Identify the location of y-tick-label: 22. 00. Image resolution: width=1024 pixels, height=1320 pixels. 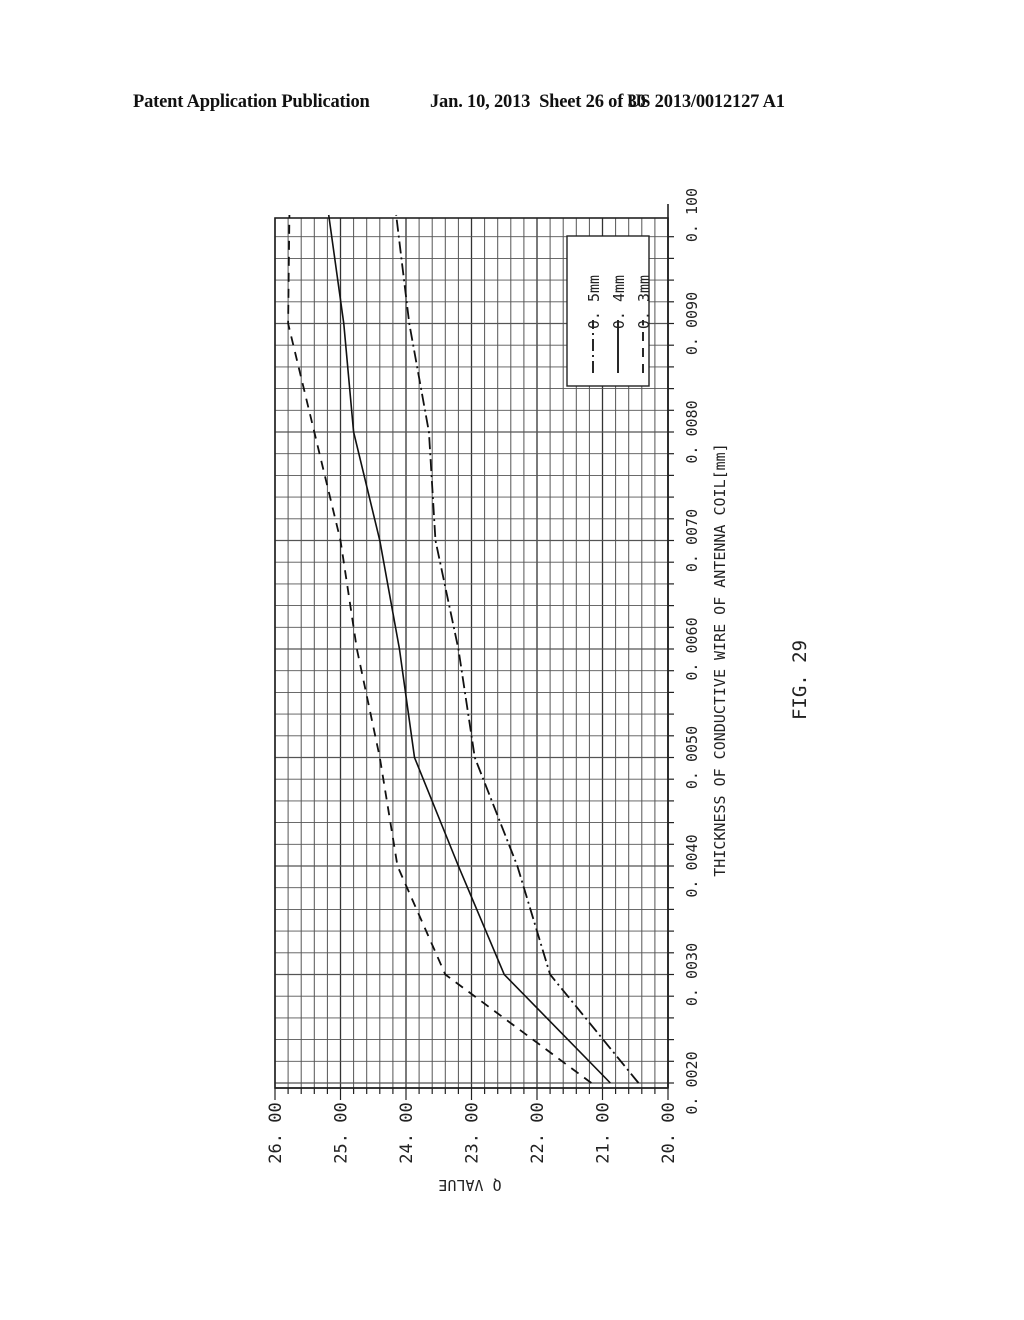
(538, 1132).